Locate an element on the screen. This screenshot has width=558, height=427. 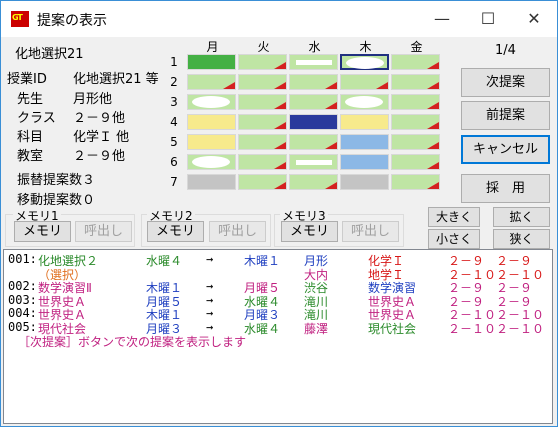
proposal-row: 005: 現代社会 月曜３ → 水曜４ 藤澤 現代社会 ２－１０２－１０ is located at coordinates (274, 327).